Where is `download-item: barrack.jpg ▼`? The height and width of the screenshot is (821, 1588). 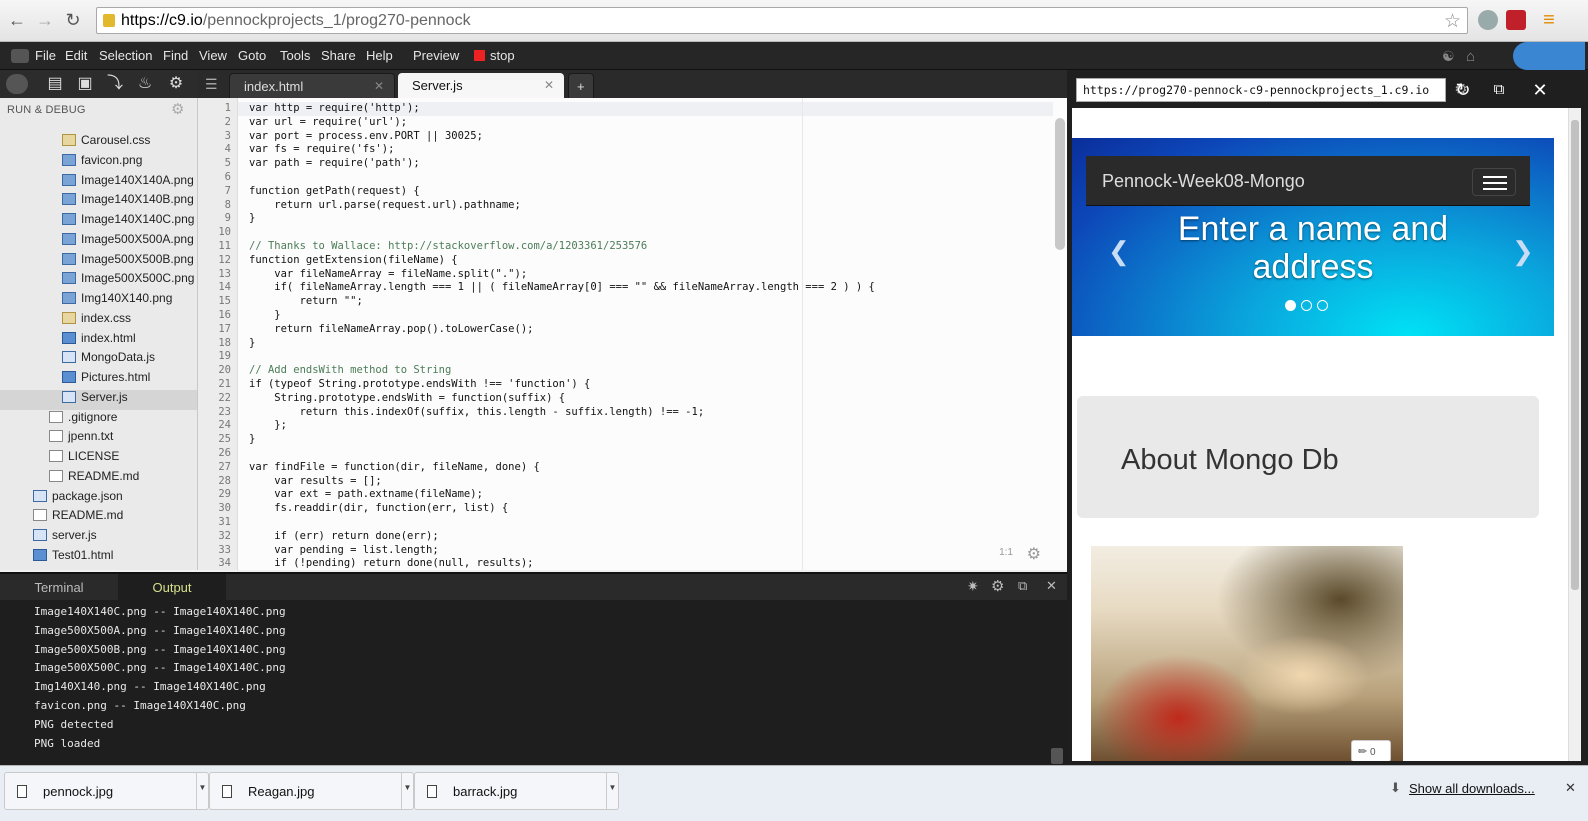
download-item: barrack.jpg ▼ is located at coordinates (516, 791).